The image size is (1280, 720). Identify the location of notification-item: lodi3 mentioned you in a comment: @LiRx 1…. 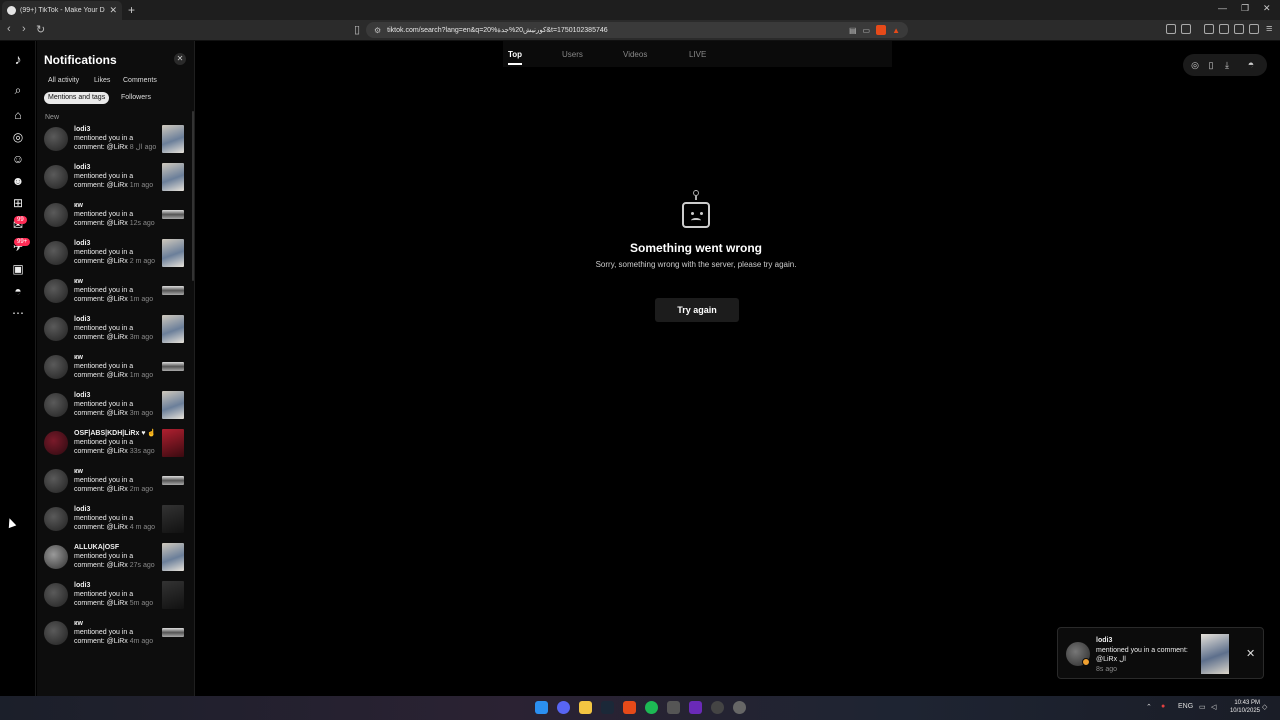
(117, 180).